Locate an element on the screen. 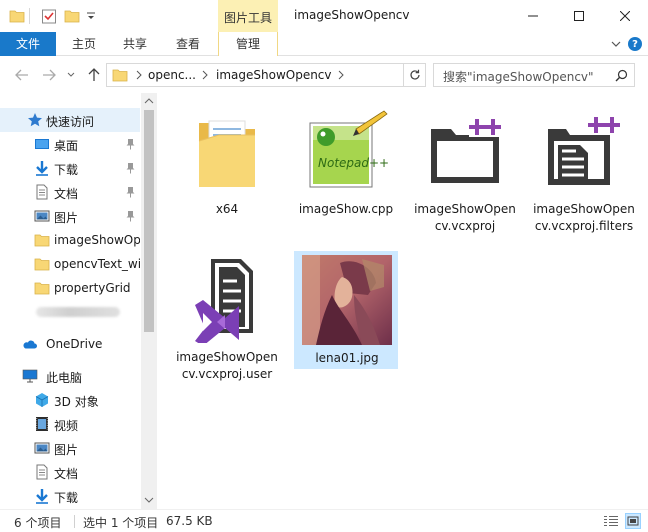 This screenshot has width=648, height=532. sidebar-item-label: opencvText_wir is located at coordinates (97, 264).